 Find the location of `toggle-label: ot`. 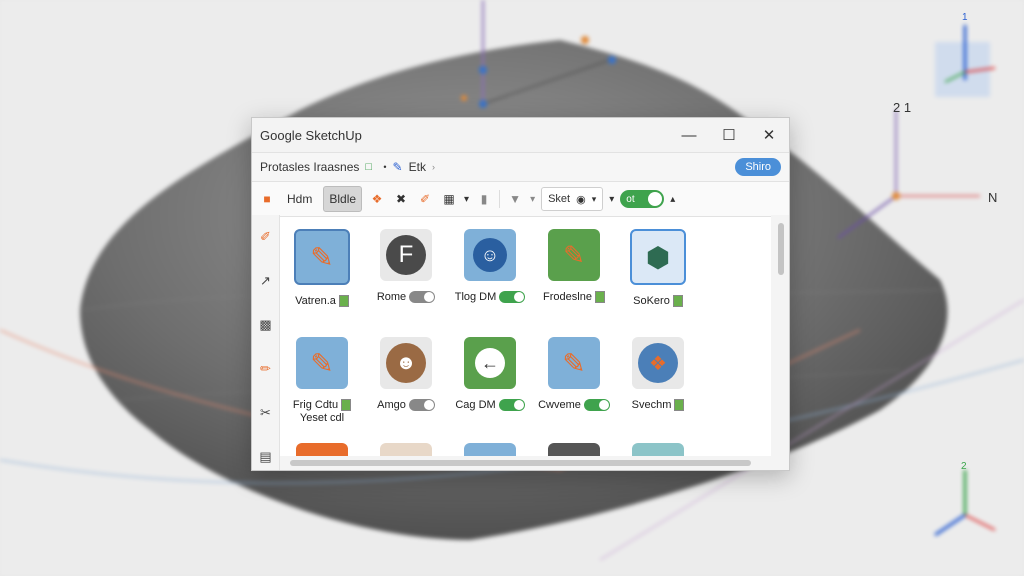

toggle-label: ot is located at coordinates (630, 199).